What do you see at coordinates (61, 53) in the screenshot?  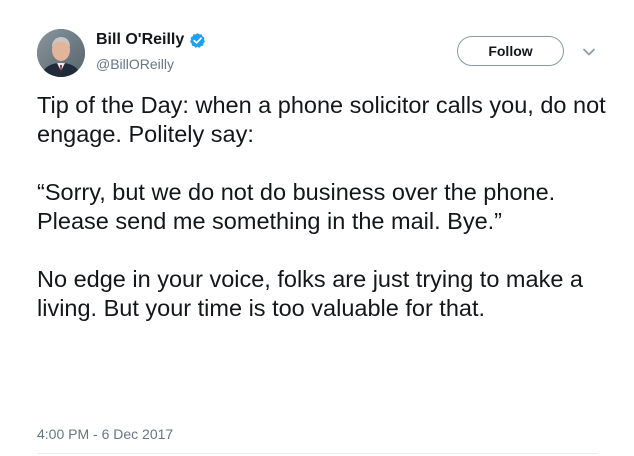 I see `avatar` at bounding box center [61, 53].